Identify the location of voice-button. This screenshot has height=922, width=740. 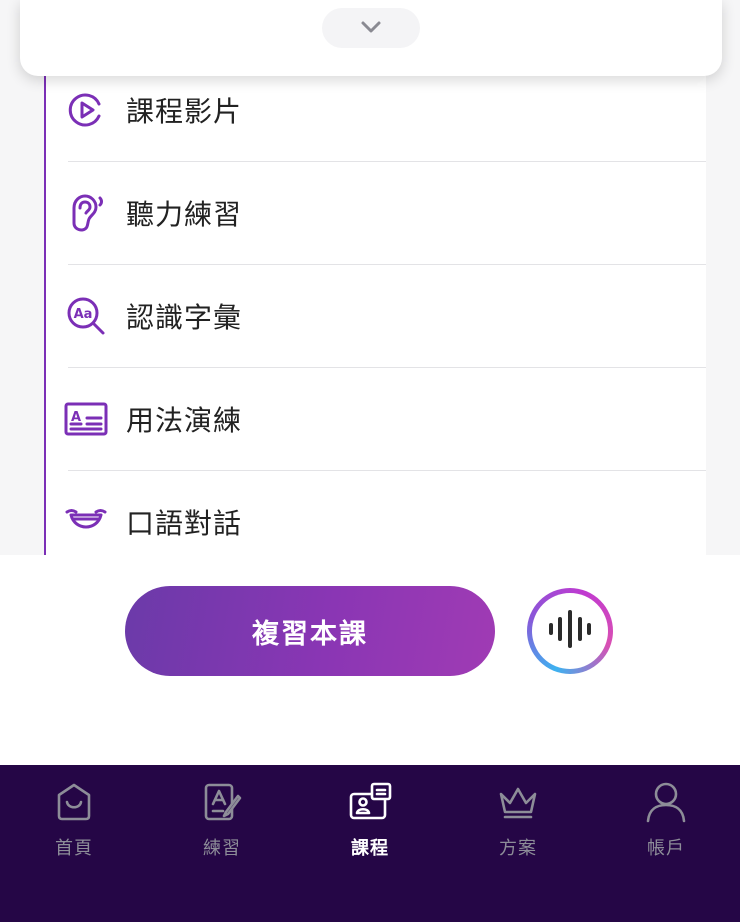
(570, 631).